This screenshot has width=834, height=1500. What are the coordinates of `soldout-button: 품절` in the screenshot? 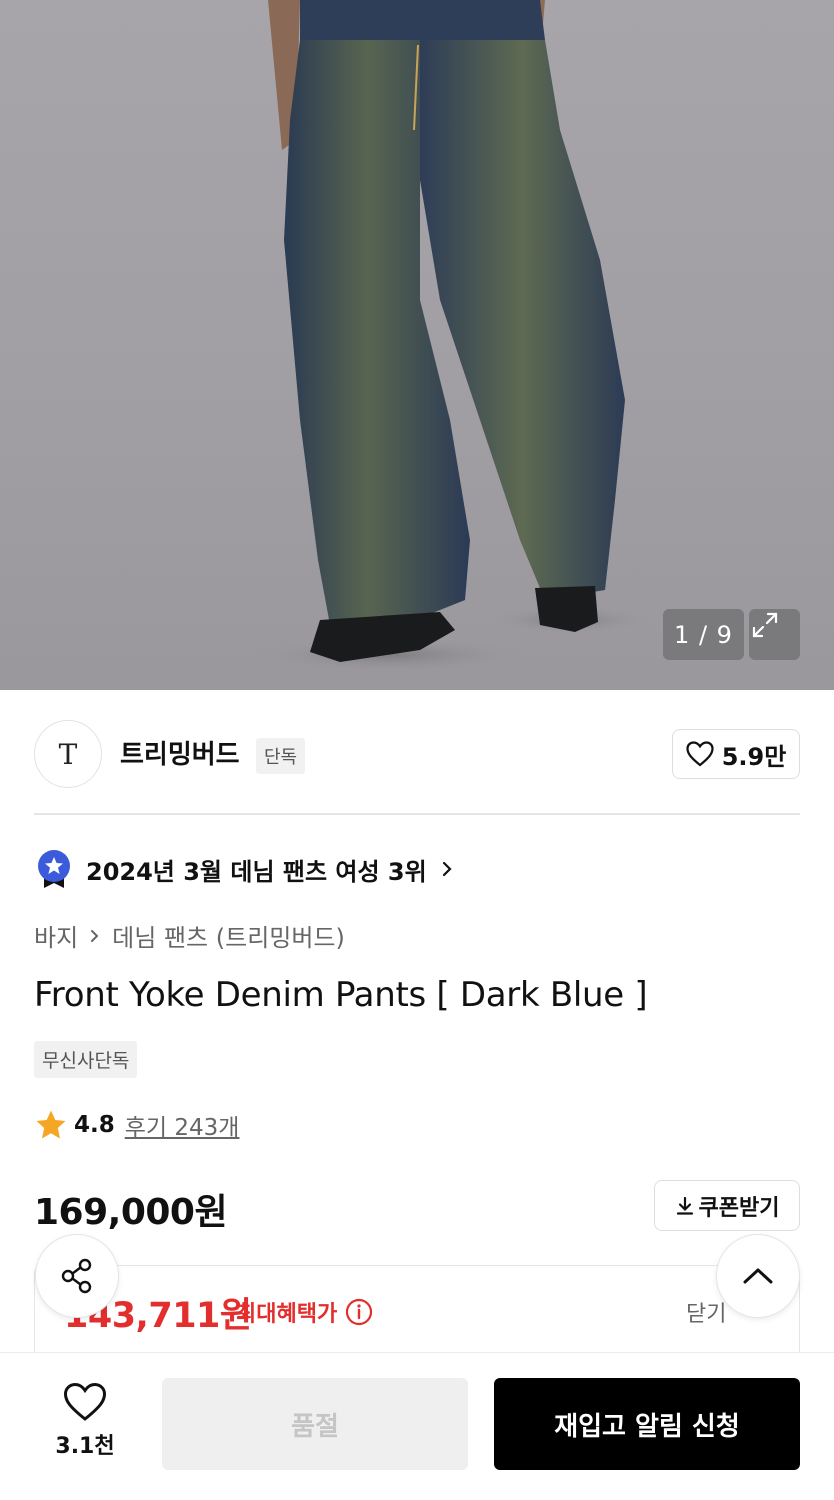 It's located at (315, 1424).